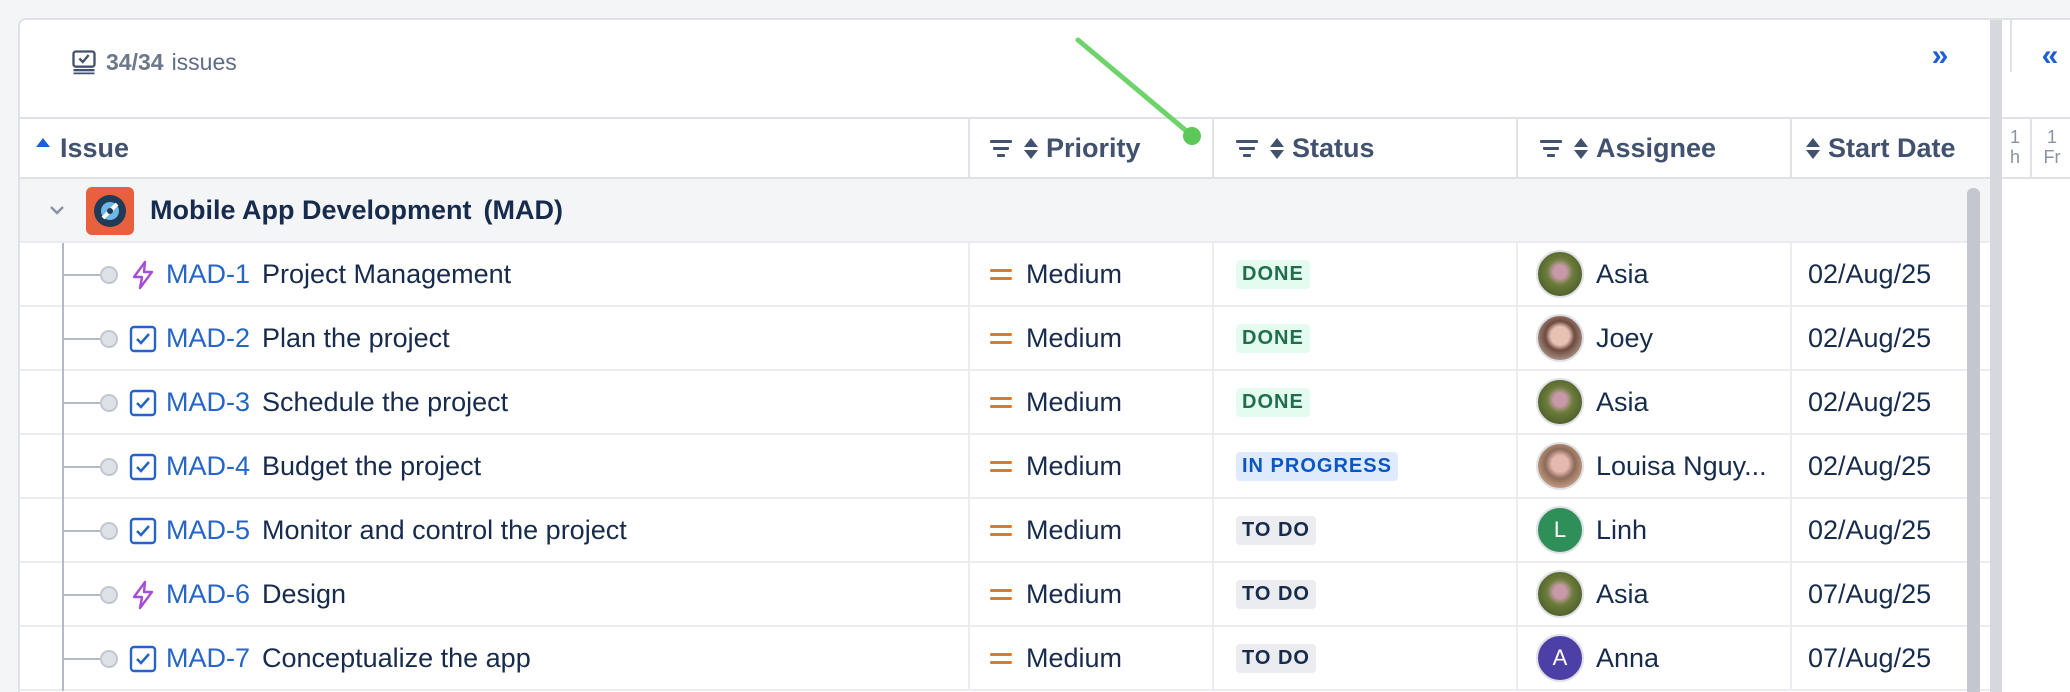 This screenshot has height=692, width=2070. Describe the element at coordinates (1891, 148) in the screenshot. I see `column-header-start-date: Start Date` at that location.